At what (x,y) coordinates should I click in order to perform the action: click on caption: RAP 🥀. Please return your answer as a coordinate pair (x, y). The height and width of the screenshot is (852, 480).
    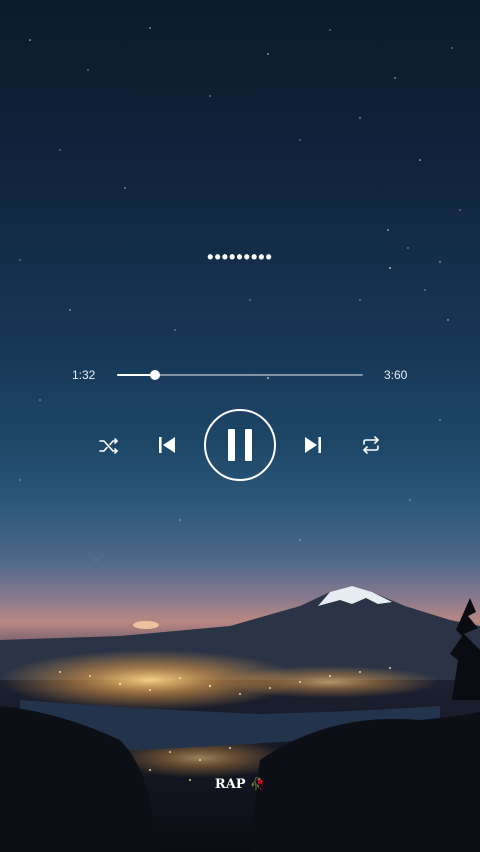
    Looking at the image, I should click on (240, 784).